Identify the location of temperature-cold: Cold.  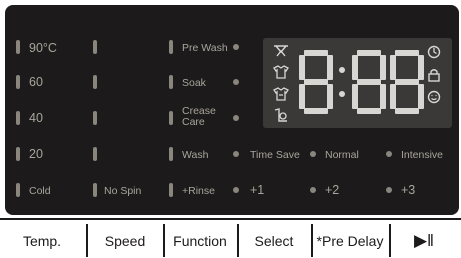
(40, 191).